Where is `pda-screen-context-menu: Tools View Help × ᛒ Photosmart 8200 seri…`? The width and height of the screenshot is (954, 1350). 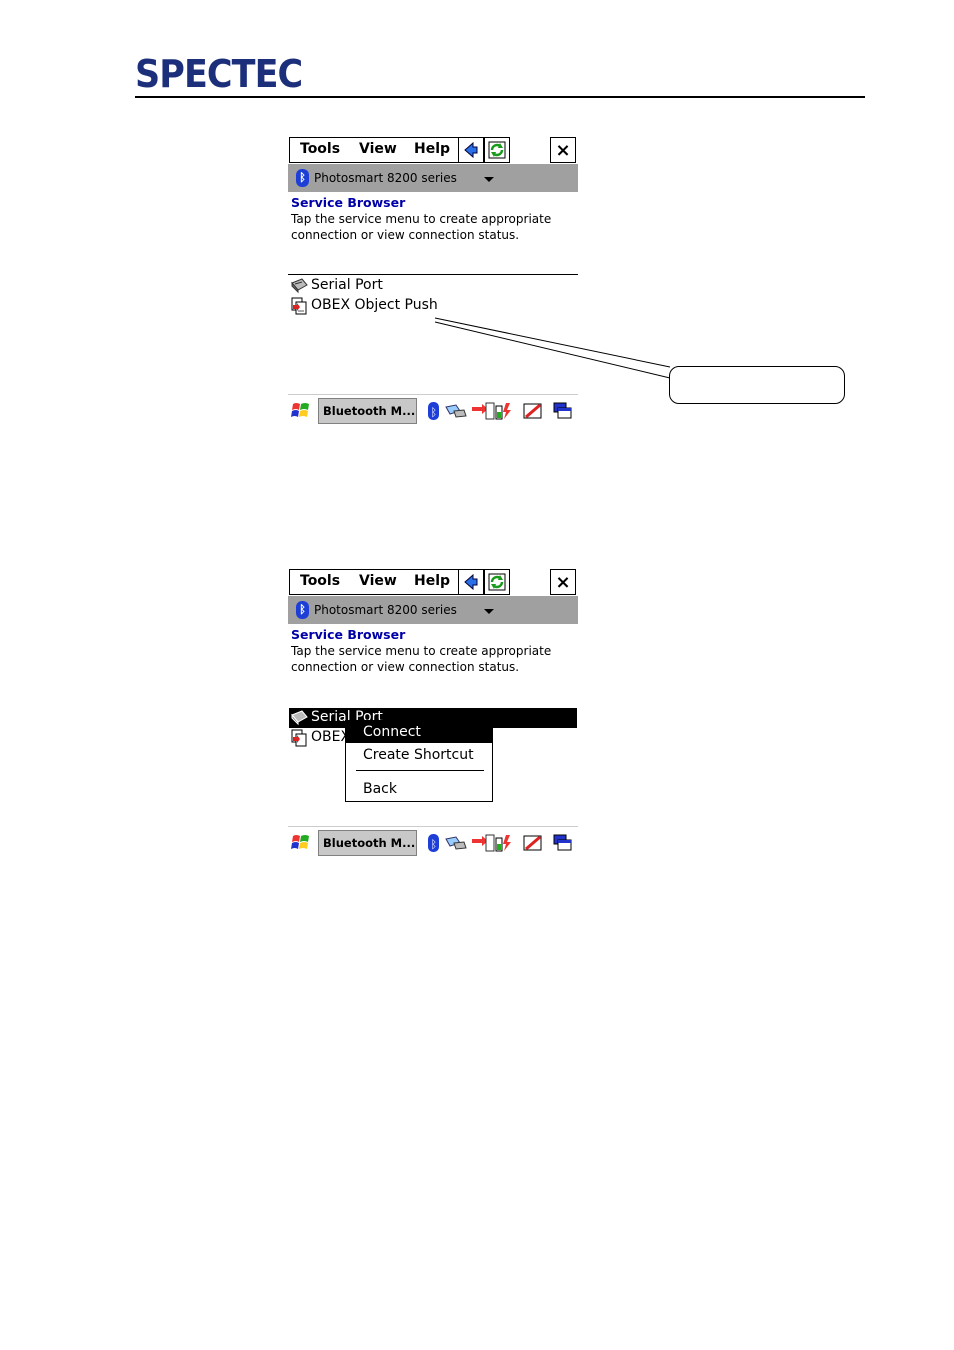 pda-screen-context-menu: Tools View Help × ᛒ Photosmart 8200 seri… is located at coordinates (433, 713).